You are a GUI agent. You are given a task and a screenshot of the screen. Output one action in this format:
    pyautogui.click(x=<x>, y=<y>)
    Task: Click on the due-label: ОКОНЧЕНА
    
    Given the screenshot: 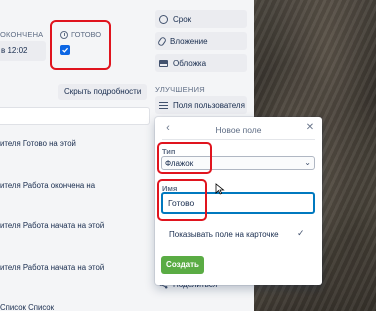 What is the action you would take?
    pyautogui.click(x=22, y=34)
    